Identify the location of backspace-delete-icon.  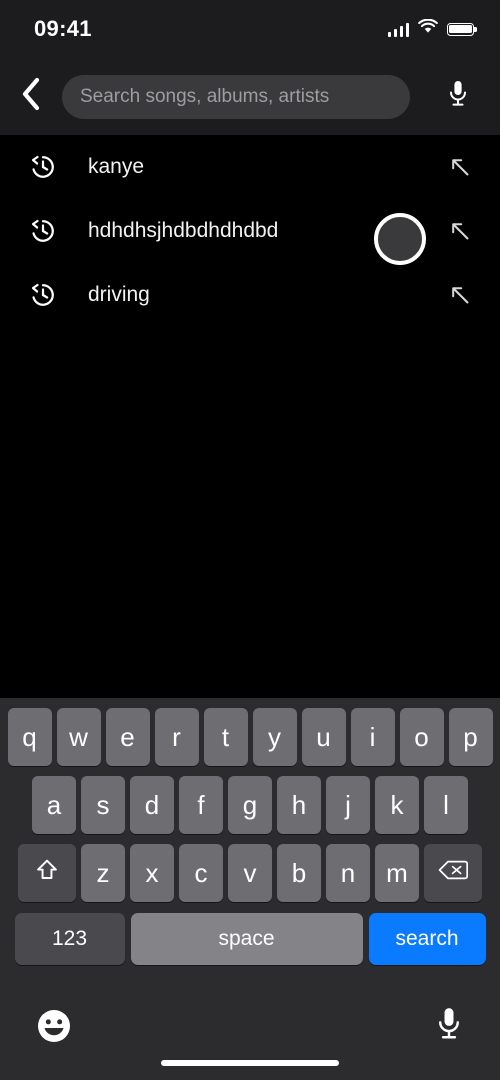
(453, 873).